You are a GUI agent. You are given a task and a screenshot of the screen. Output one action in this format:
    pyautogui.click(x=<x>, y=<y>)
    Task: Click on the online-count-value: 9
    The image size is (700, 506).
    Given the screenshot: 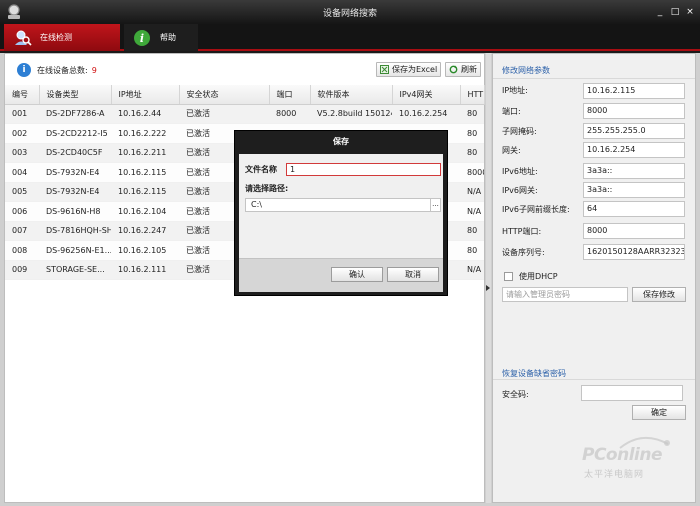 What is the action you would take?
    pyautogui.click(x=94, y=70)
    